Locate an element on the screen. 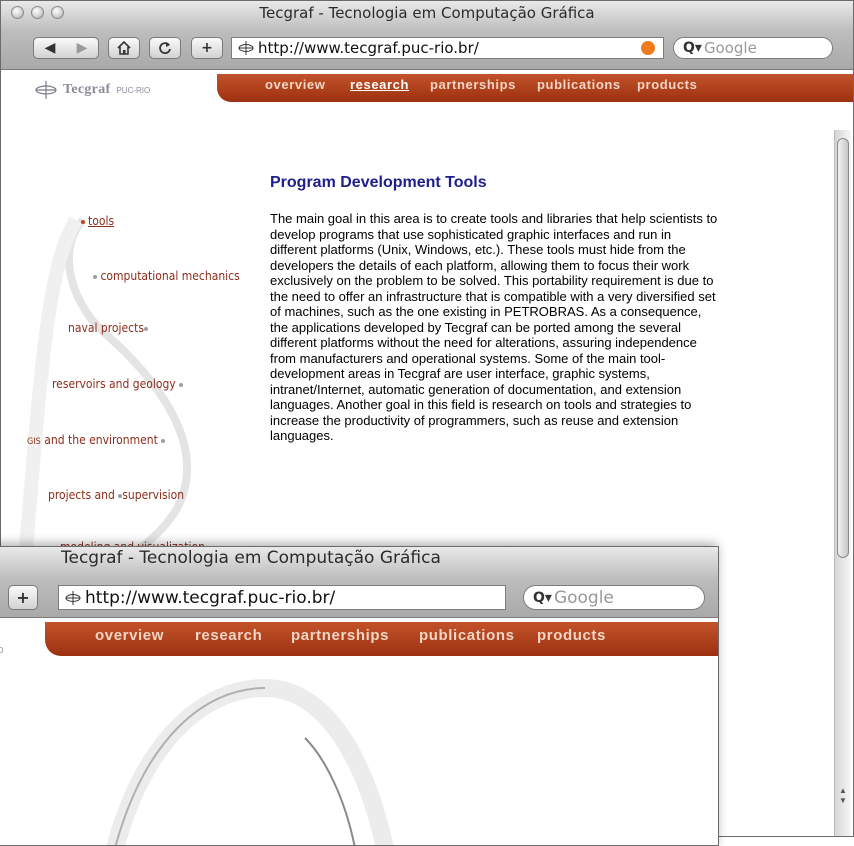 Image resolution: width=854 pixels, height=846 pixels. logo-subtitle: IO is located at coordinates (1, 650).